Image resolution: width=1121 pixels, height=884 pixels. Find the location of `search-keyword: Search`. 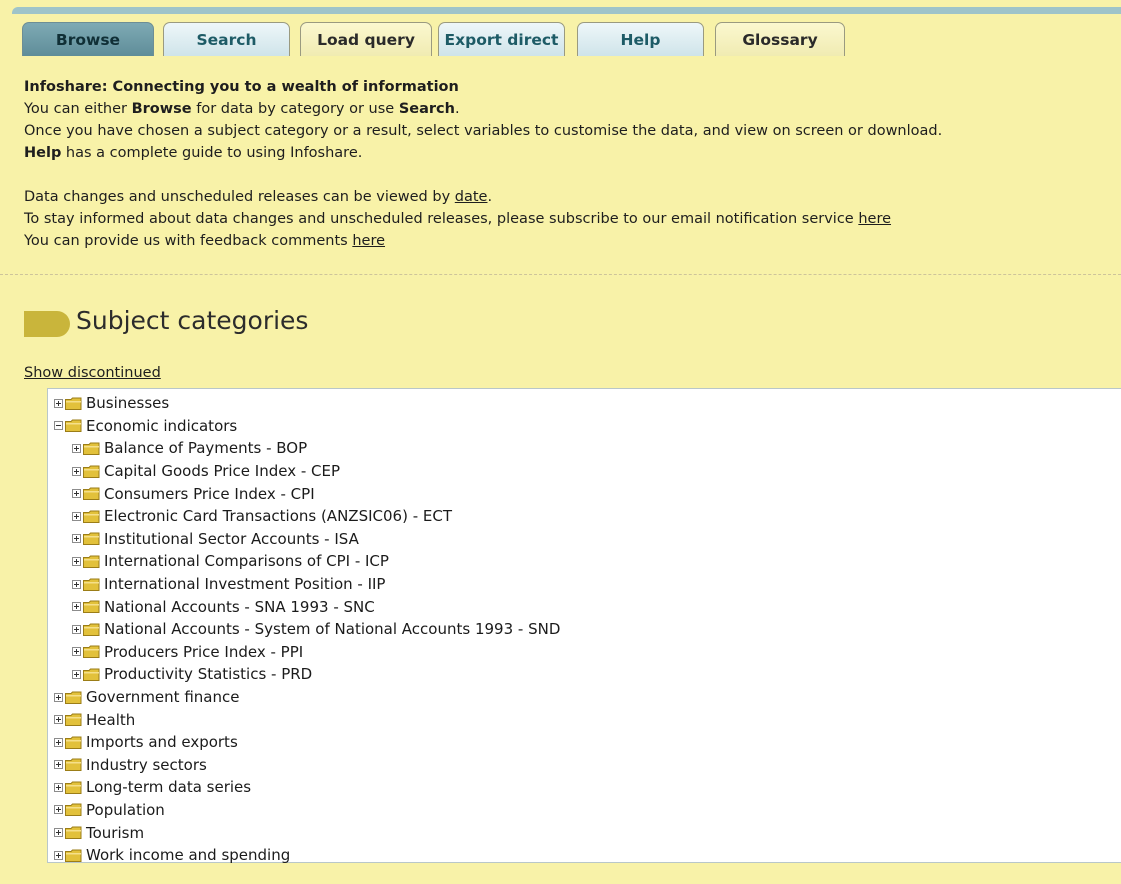

search-keyword: Search is located at coordinates (426, 109).